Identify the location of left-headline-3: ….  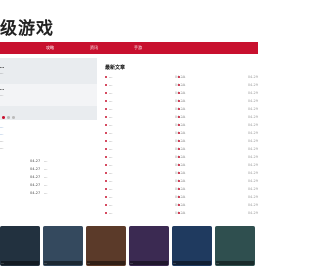
(48, 141).